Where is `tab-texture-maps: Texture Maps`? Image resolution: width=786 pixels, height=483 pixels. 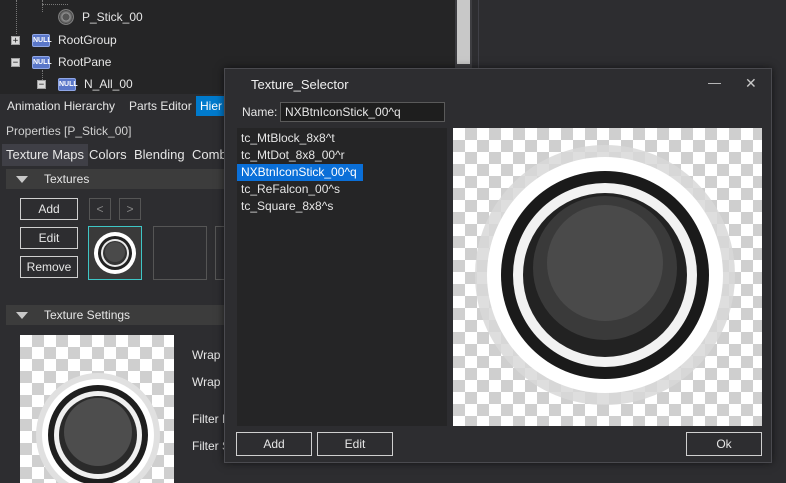 tab-texture-maps: Texture Maps is located at coordinates (45, 155).